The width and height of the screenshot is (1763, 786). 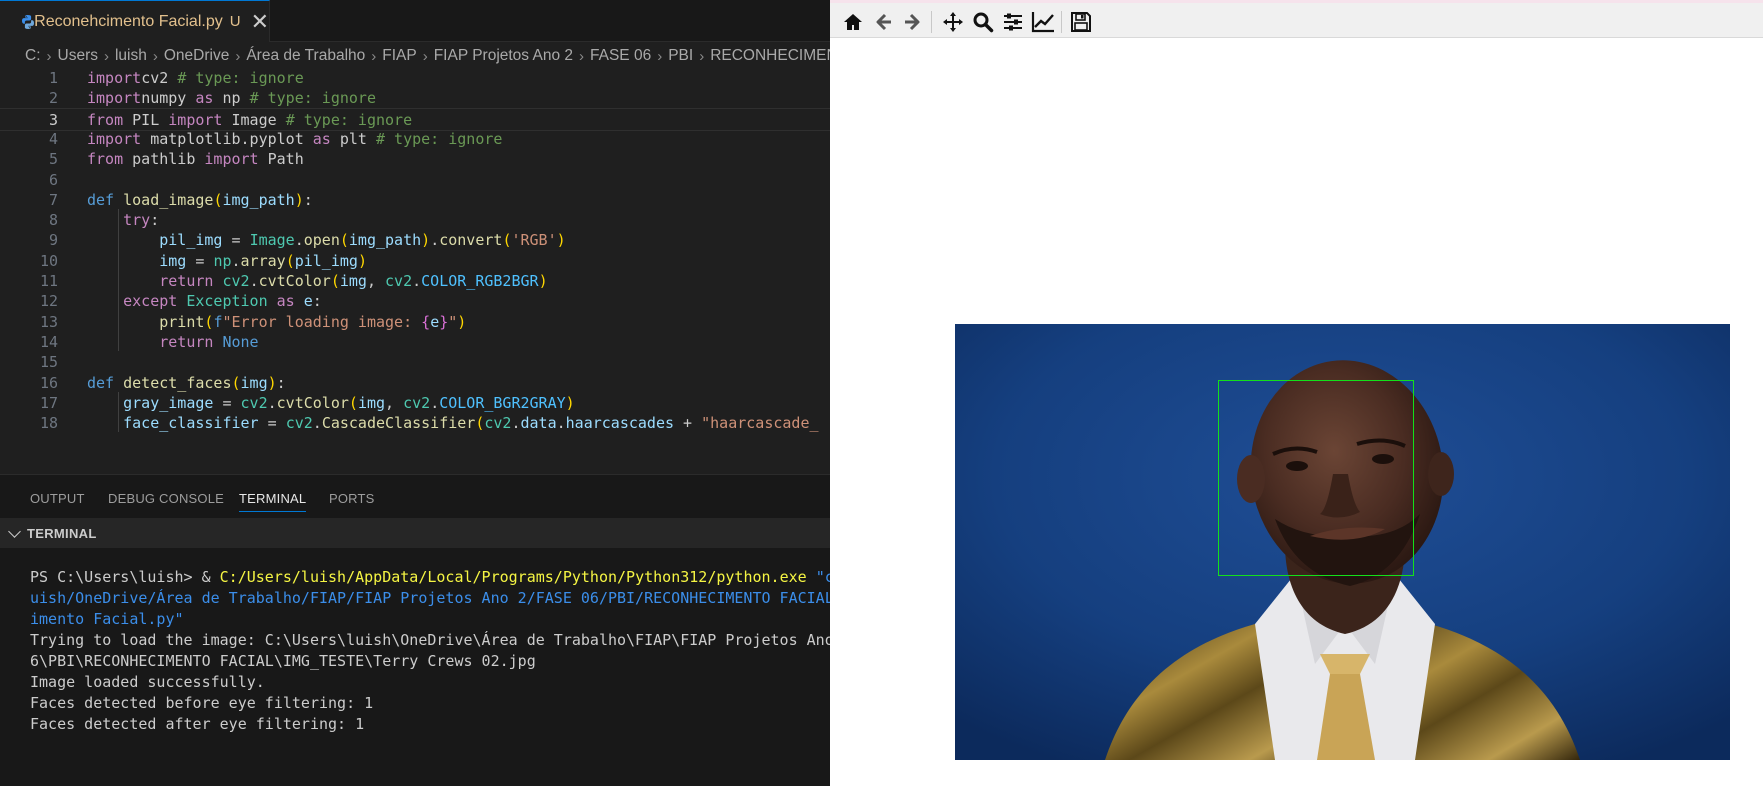 I want to click on code-token: {, so click(x=426, y=321).